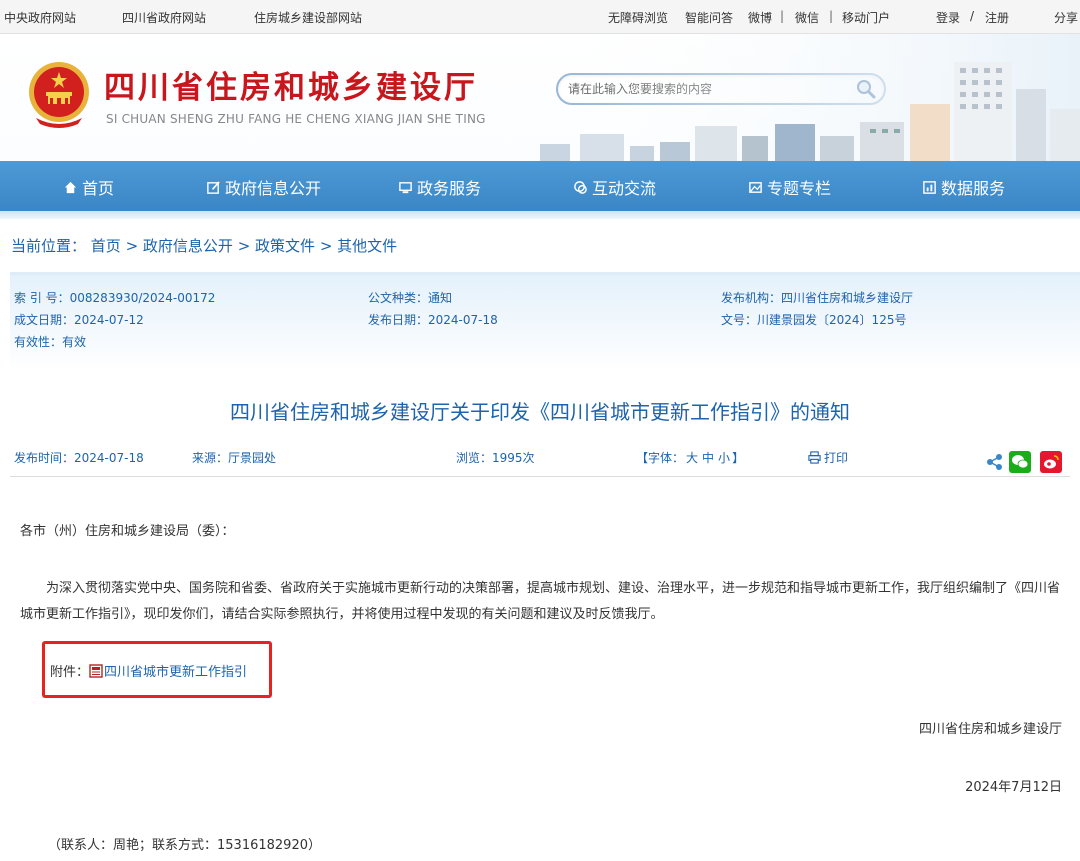 The height and width of the screenshot is (861, 1080). I want to click on breadcrumb-policy: 政策文件, so click(285, 246).